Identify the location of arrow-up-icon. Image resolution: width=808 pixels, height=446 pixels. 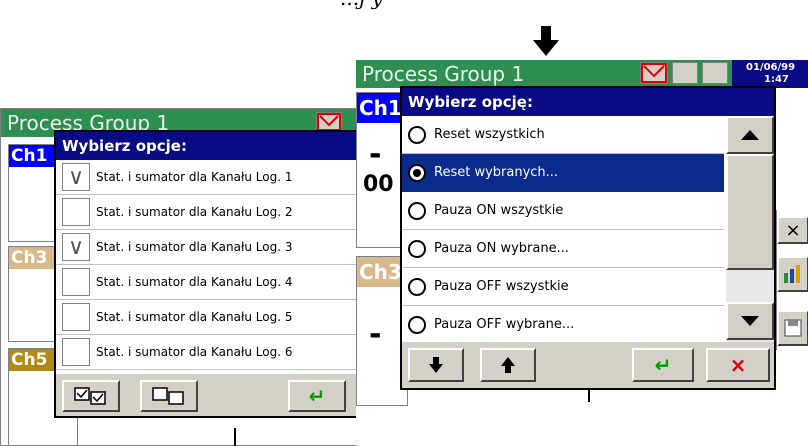
(508, 365).